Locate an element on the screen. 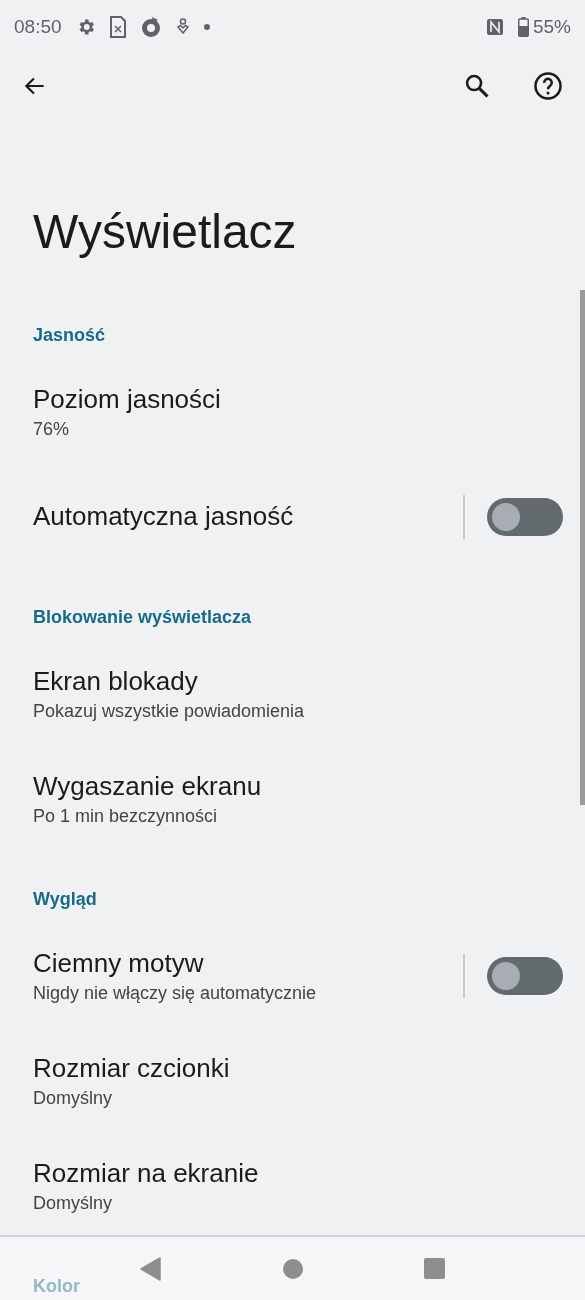 This screenshot has width=585, height=1300. section-header: Kolor is located at coordinates (56, 1286).